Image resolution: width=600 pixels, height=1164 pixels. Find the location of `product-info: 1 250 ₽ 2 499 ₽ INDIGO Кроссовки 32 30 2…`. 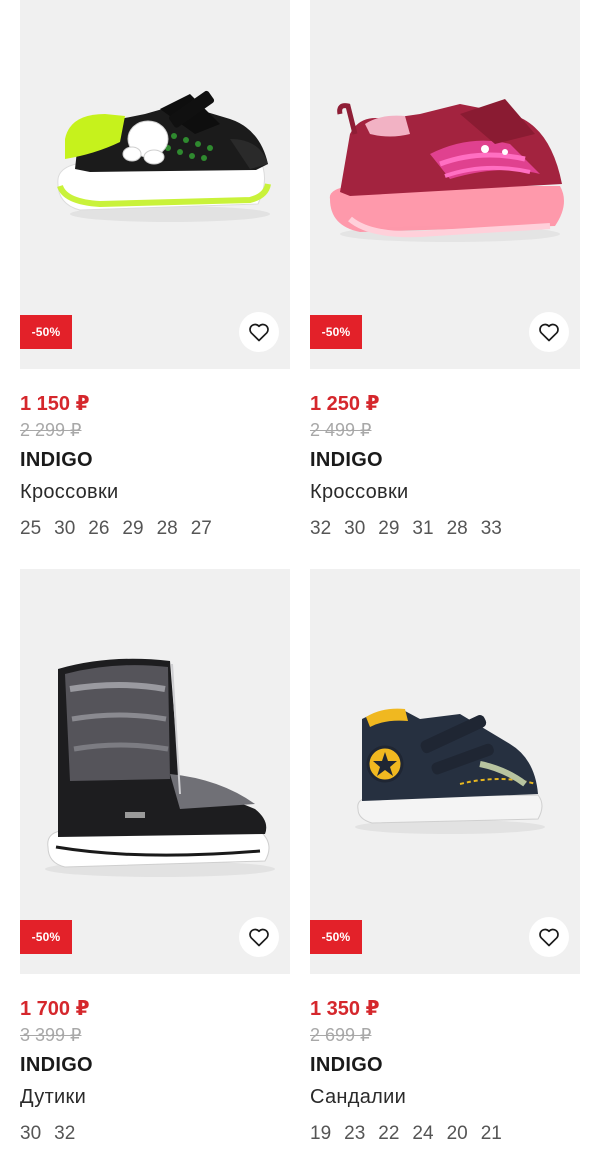

product-info: 1 250 ₽ 2 499 ₽ INDIGO Кроссовки 32 30 2… is located at coordinates (445, 456).